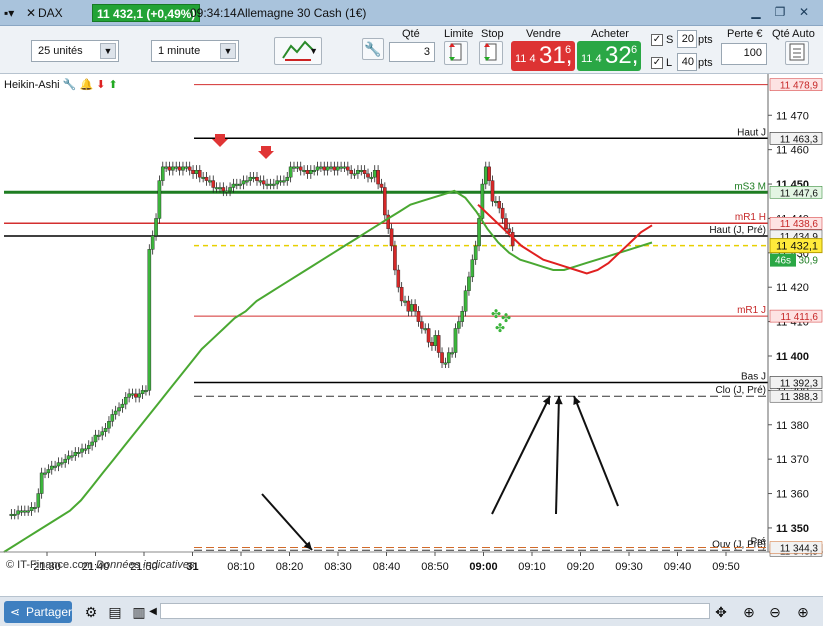 Image resolution: width=823 pixels, height=626 pixels. I want to click on annotation-arrowhead, so click(558, 400).